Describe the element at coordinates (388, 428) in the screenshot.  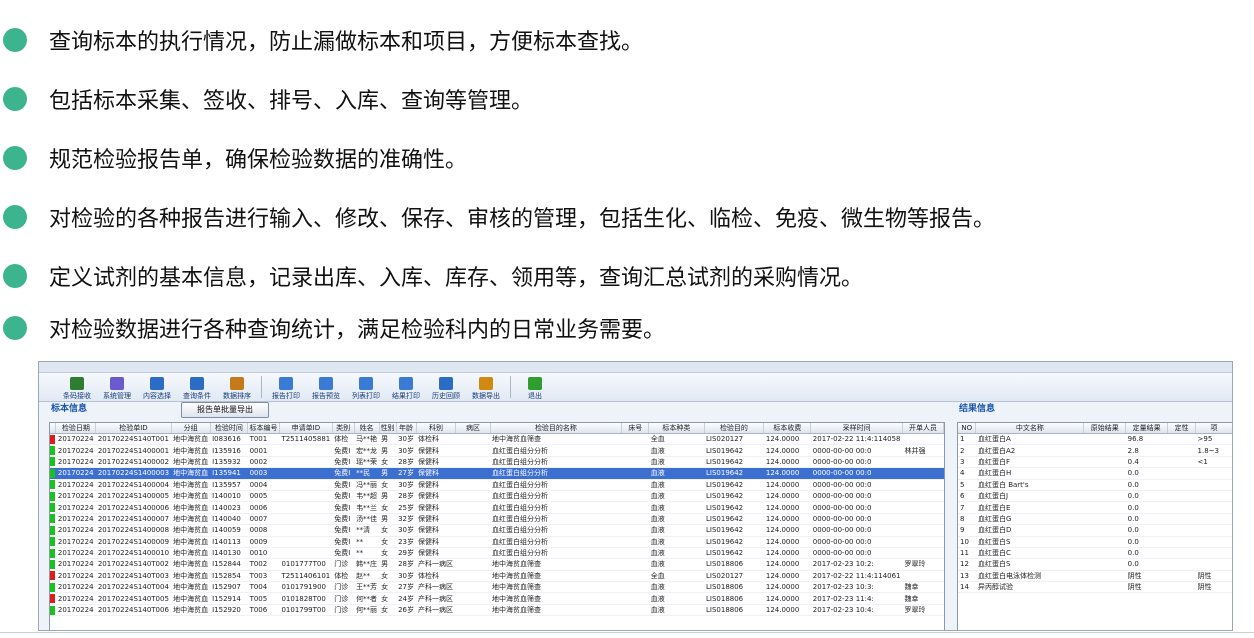
I see `column-header: 性别` at that location.